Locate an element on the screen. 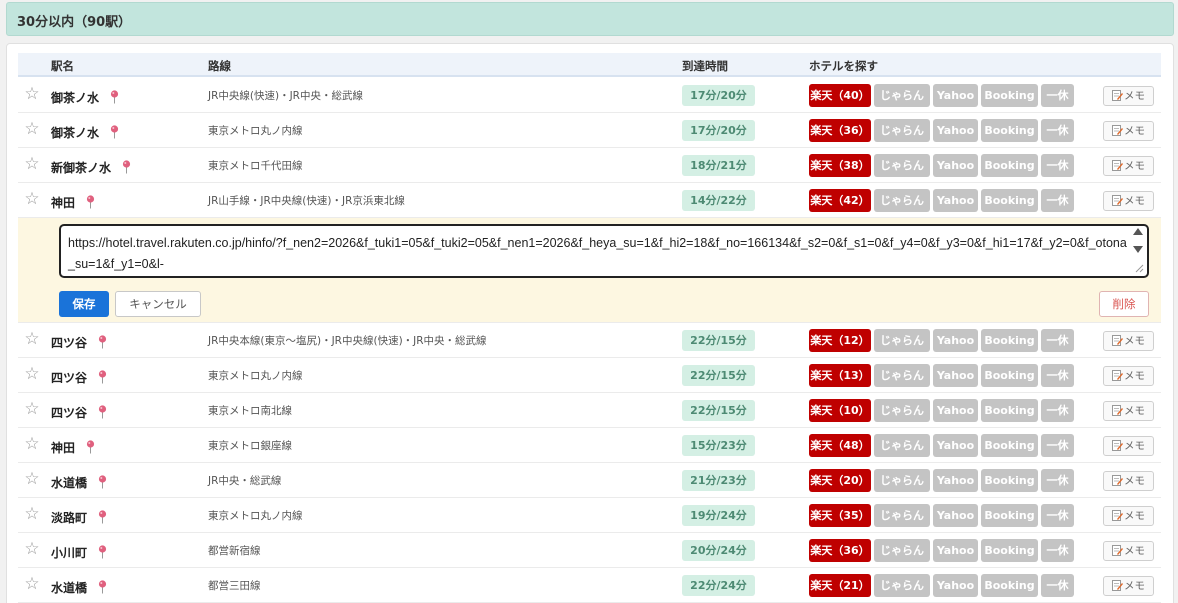 Image resolution: width=1178 pixels, height=603 pixels. textarea-scrollbar is located at coordinates (1139, 251).